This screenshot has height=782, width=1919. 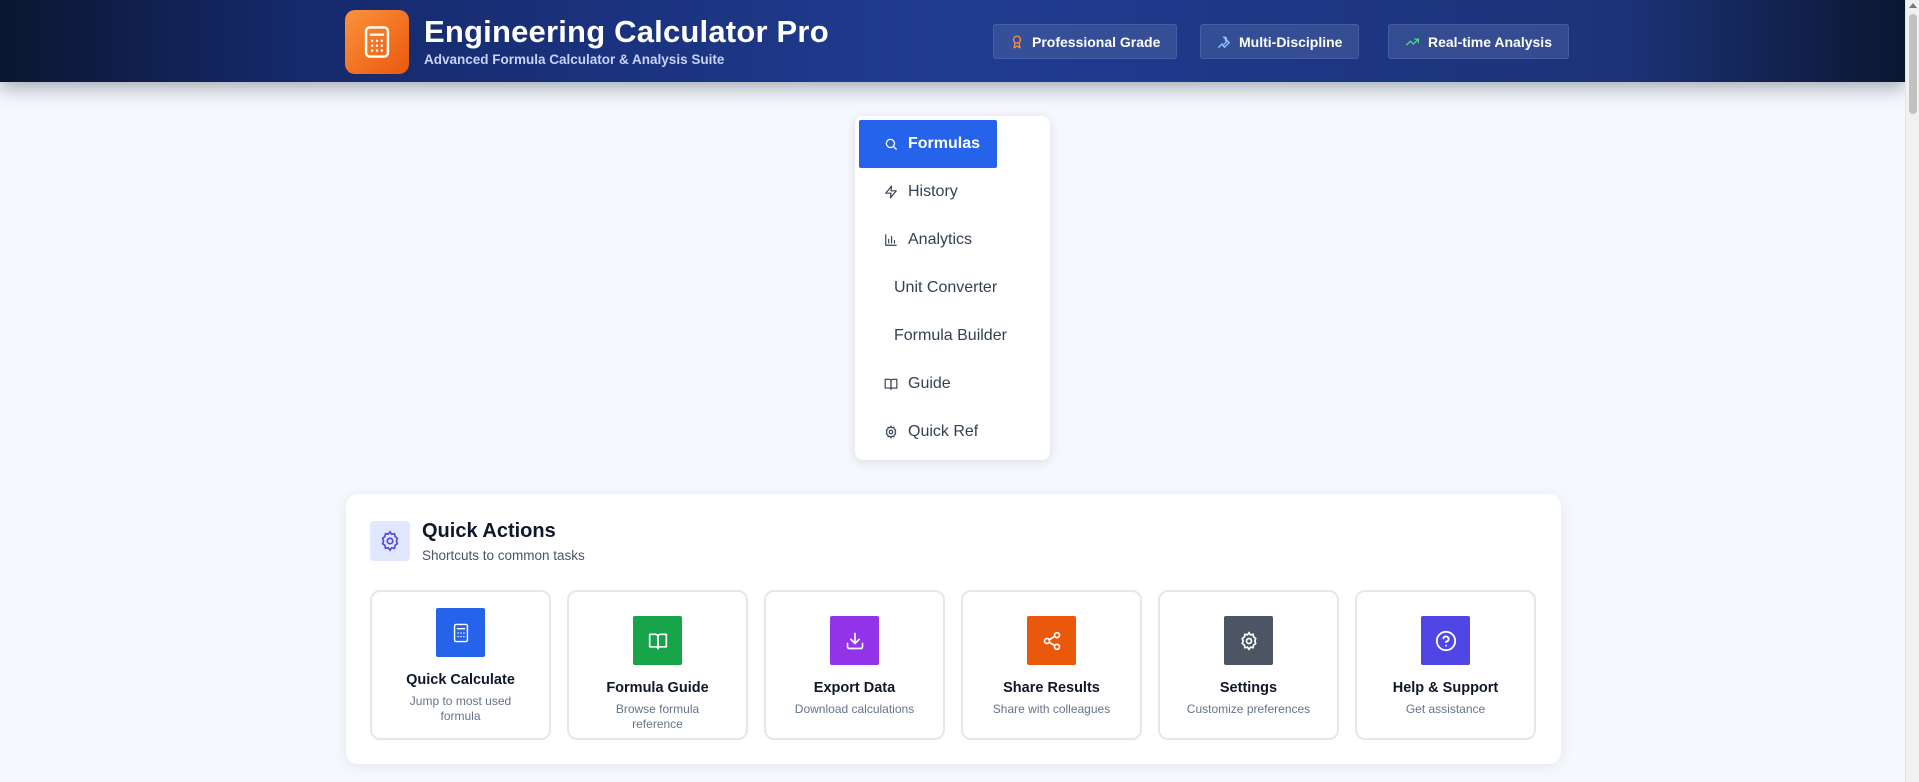 What do you see at coordinates (1445, 688) in the screenshot?
I see `card-title: Help & Support` at bounding box center [1445, 688].